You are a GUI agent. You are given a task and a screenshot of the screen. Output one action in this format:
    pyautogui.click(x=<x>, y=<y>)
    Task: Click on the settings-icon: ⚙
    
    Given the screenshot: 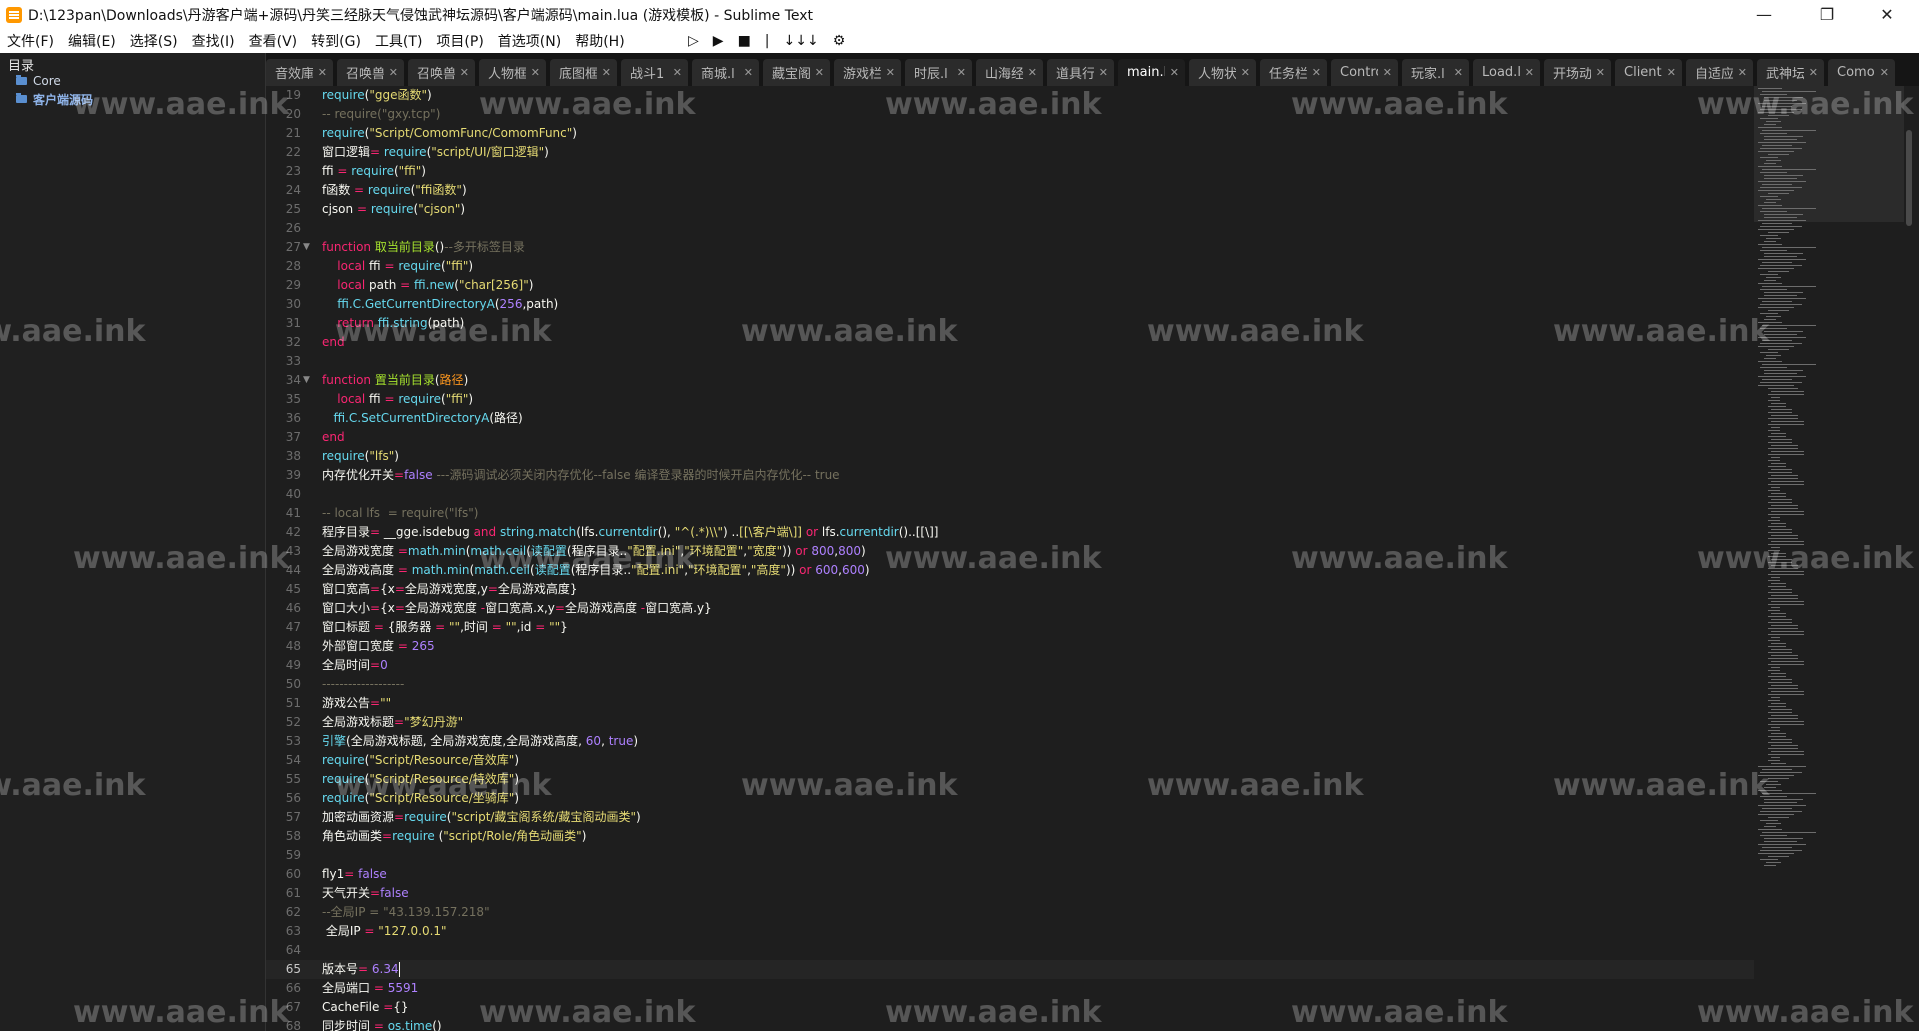 What is the action you would take?
    pyautogui.click(x=839, y=41)
    